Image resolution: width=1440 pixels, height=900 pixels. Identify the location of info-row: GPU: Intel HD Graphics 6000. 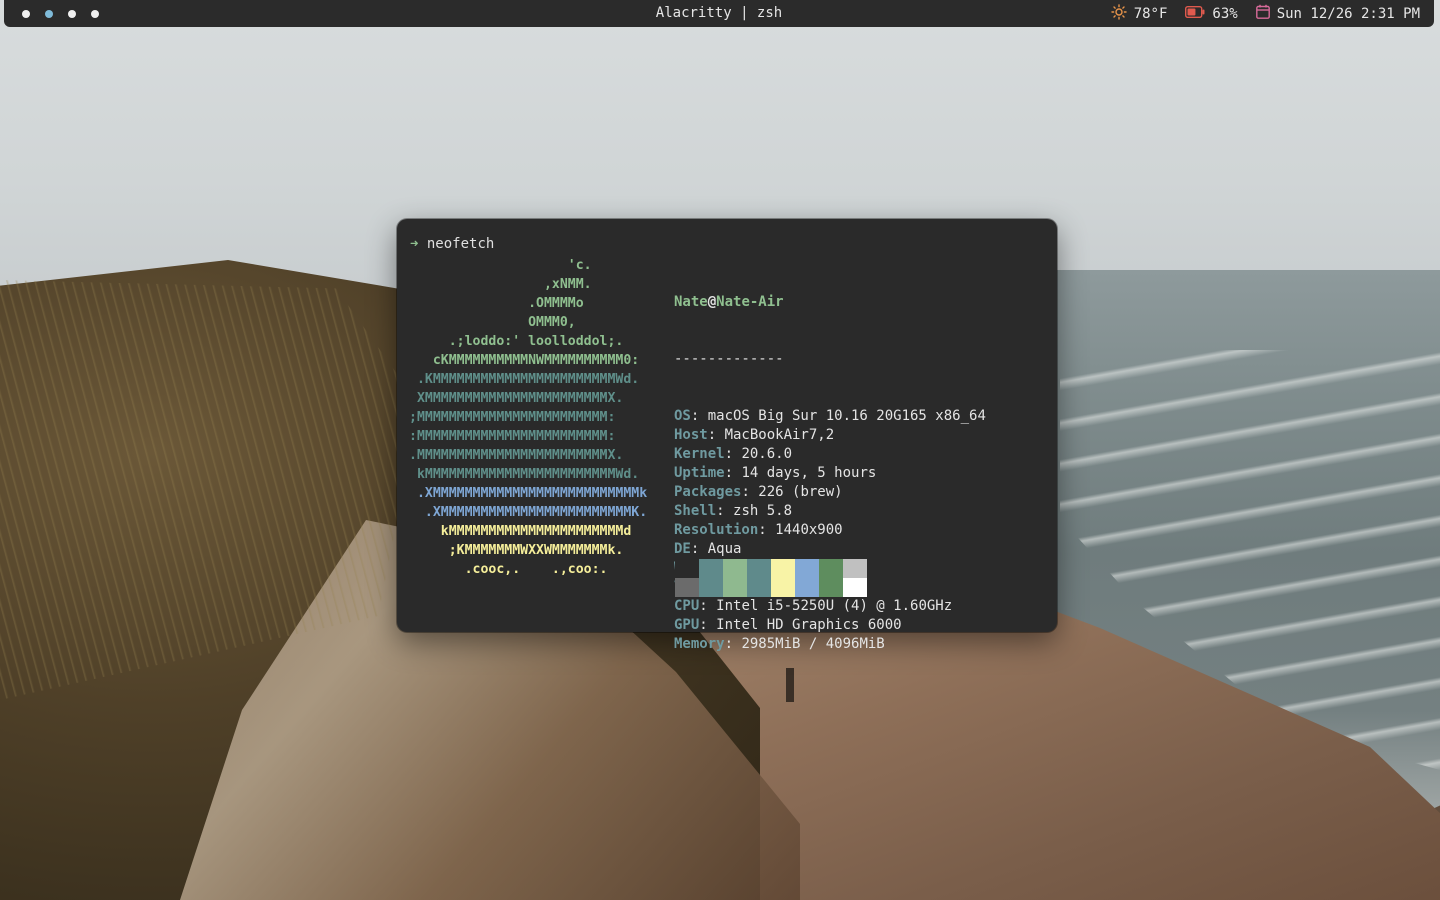
(830, 625).